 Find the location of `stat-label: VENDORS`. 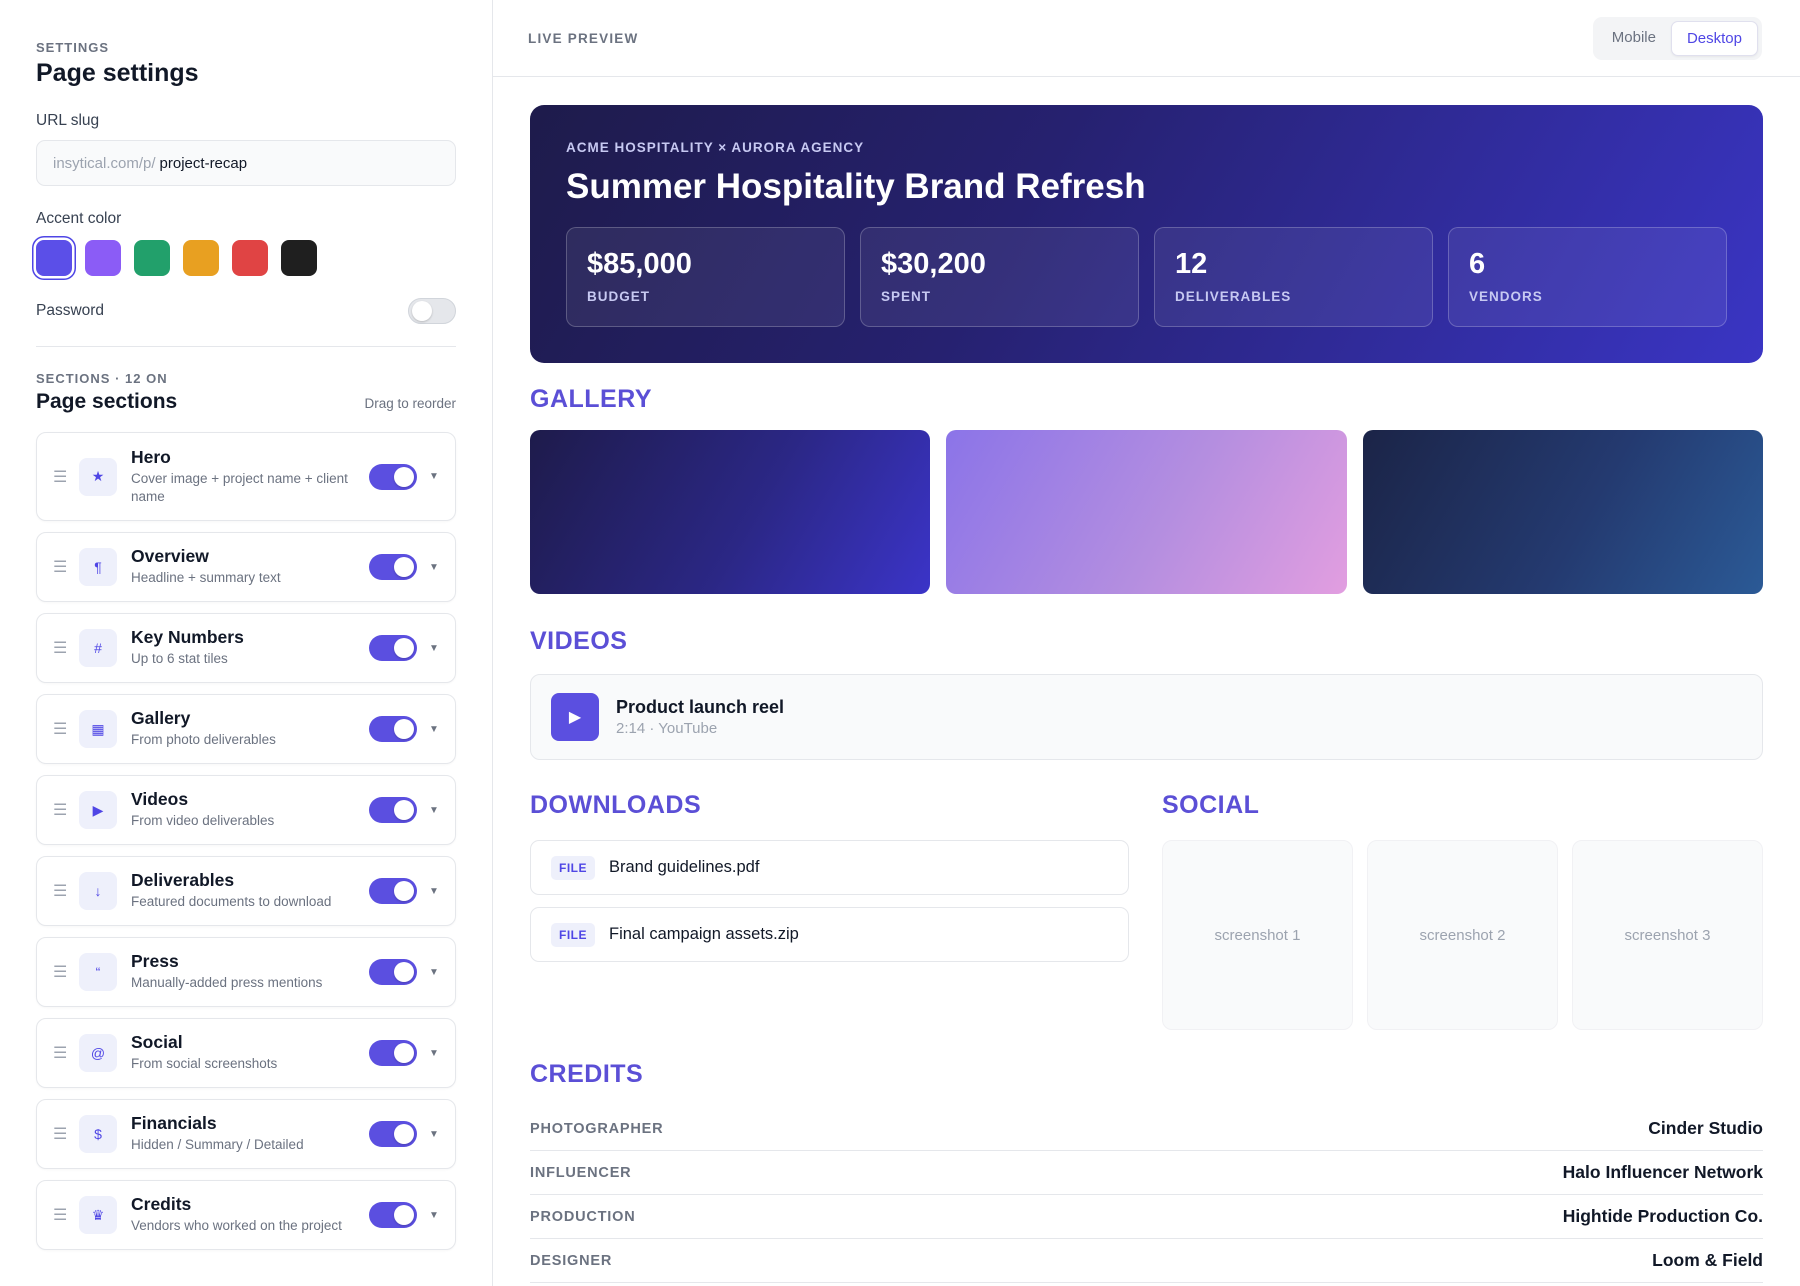

stat-label: VENDORS is located at coordinates (1506, 296).